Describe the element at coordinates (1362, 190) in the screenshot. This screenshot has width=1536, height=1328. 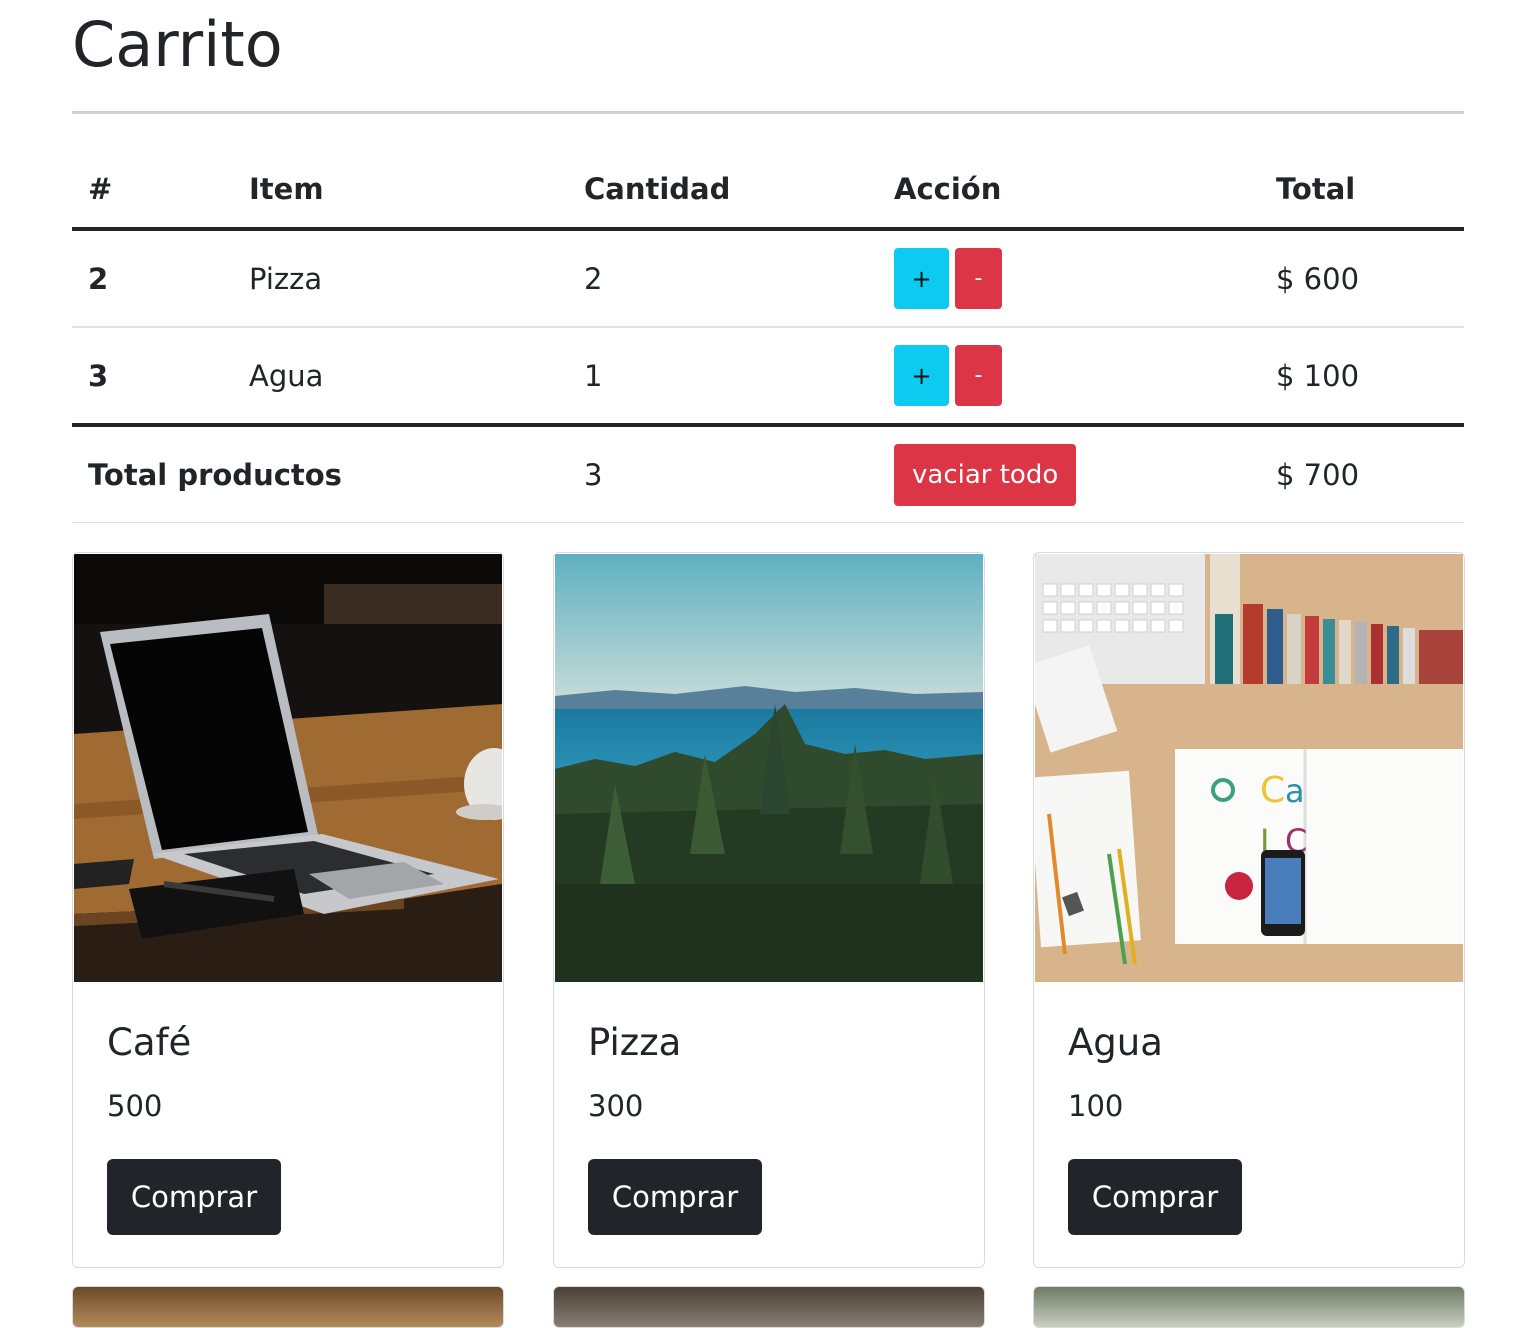
I see `column-header-total: Total` at that location.